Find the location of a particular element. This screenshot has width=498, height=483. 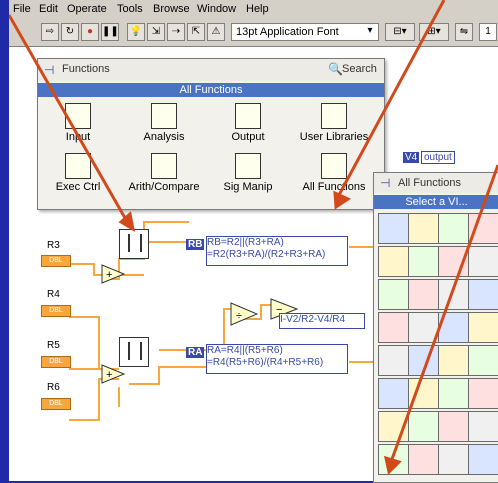

formula-node-i: I-V2/R2-V4/R4 is located at coordinates (322, 321).